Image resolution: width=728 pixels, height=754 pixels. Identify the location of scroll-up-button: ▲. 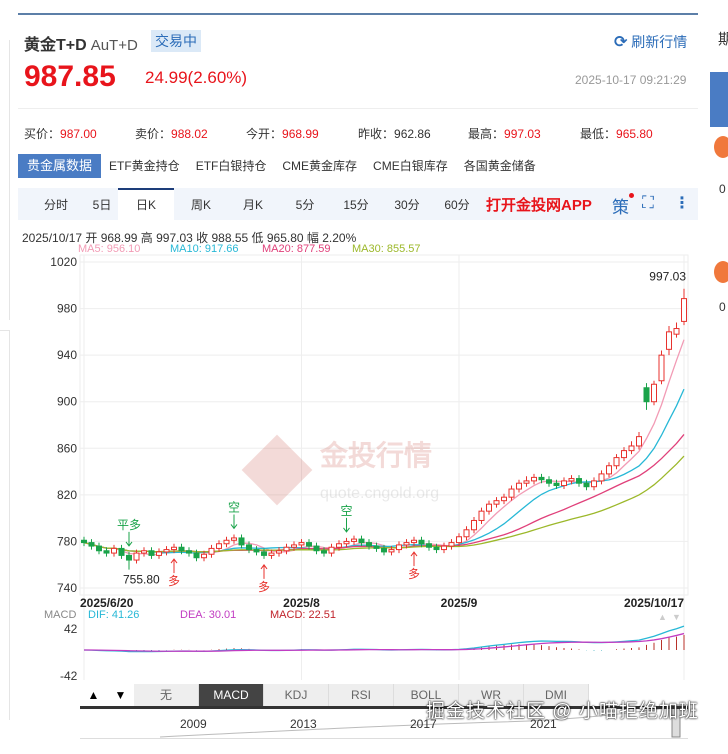
(93, 695).